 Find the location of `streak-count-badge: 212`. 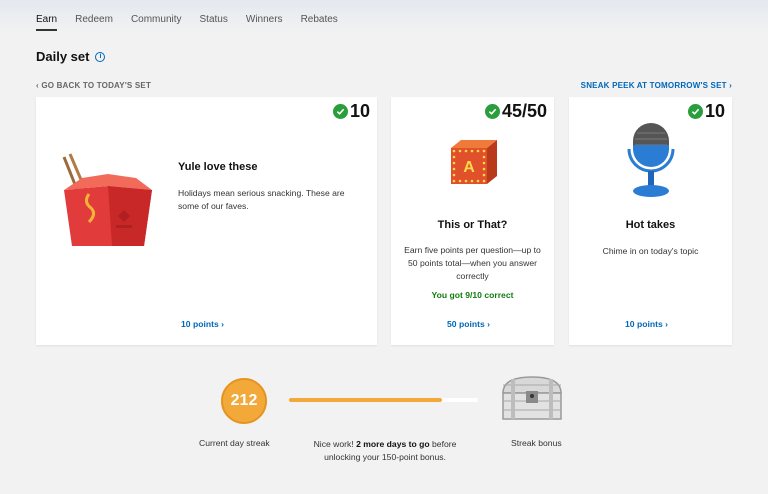

streak-count-badge: 212 is located at coordinates (244, 401).